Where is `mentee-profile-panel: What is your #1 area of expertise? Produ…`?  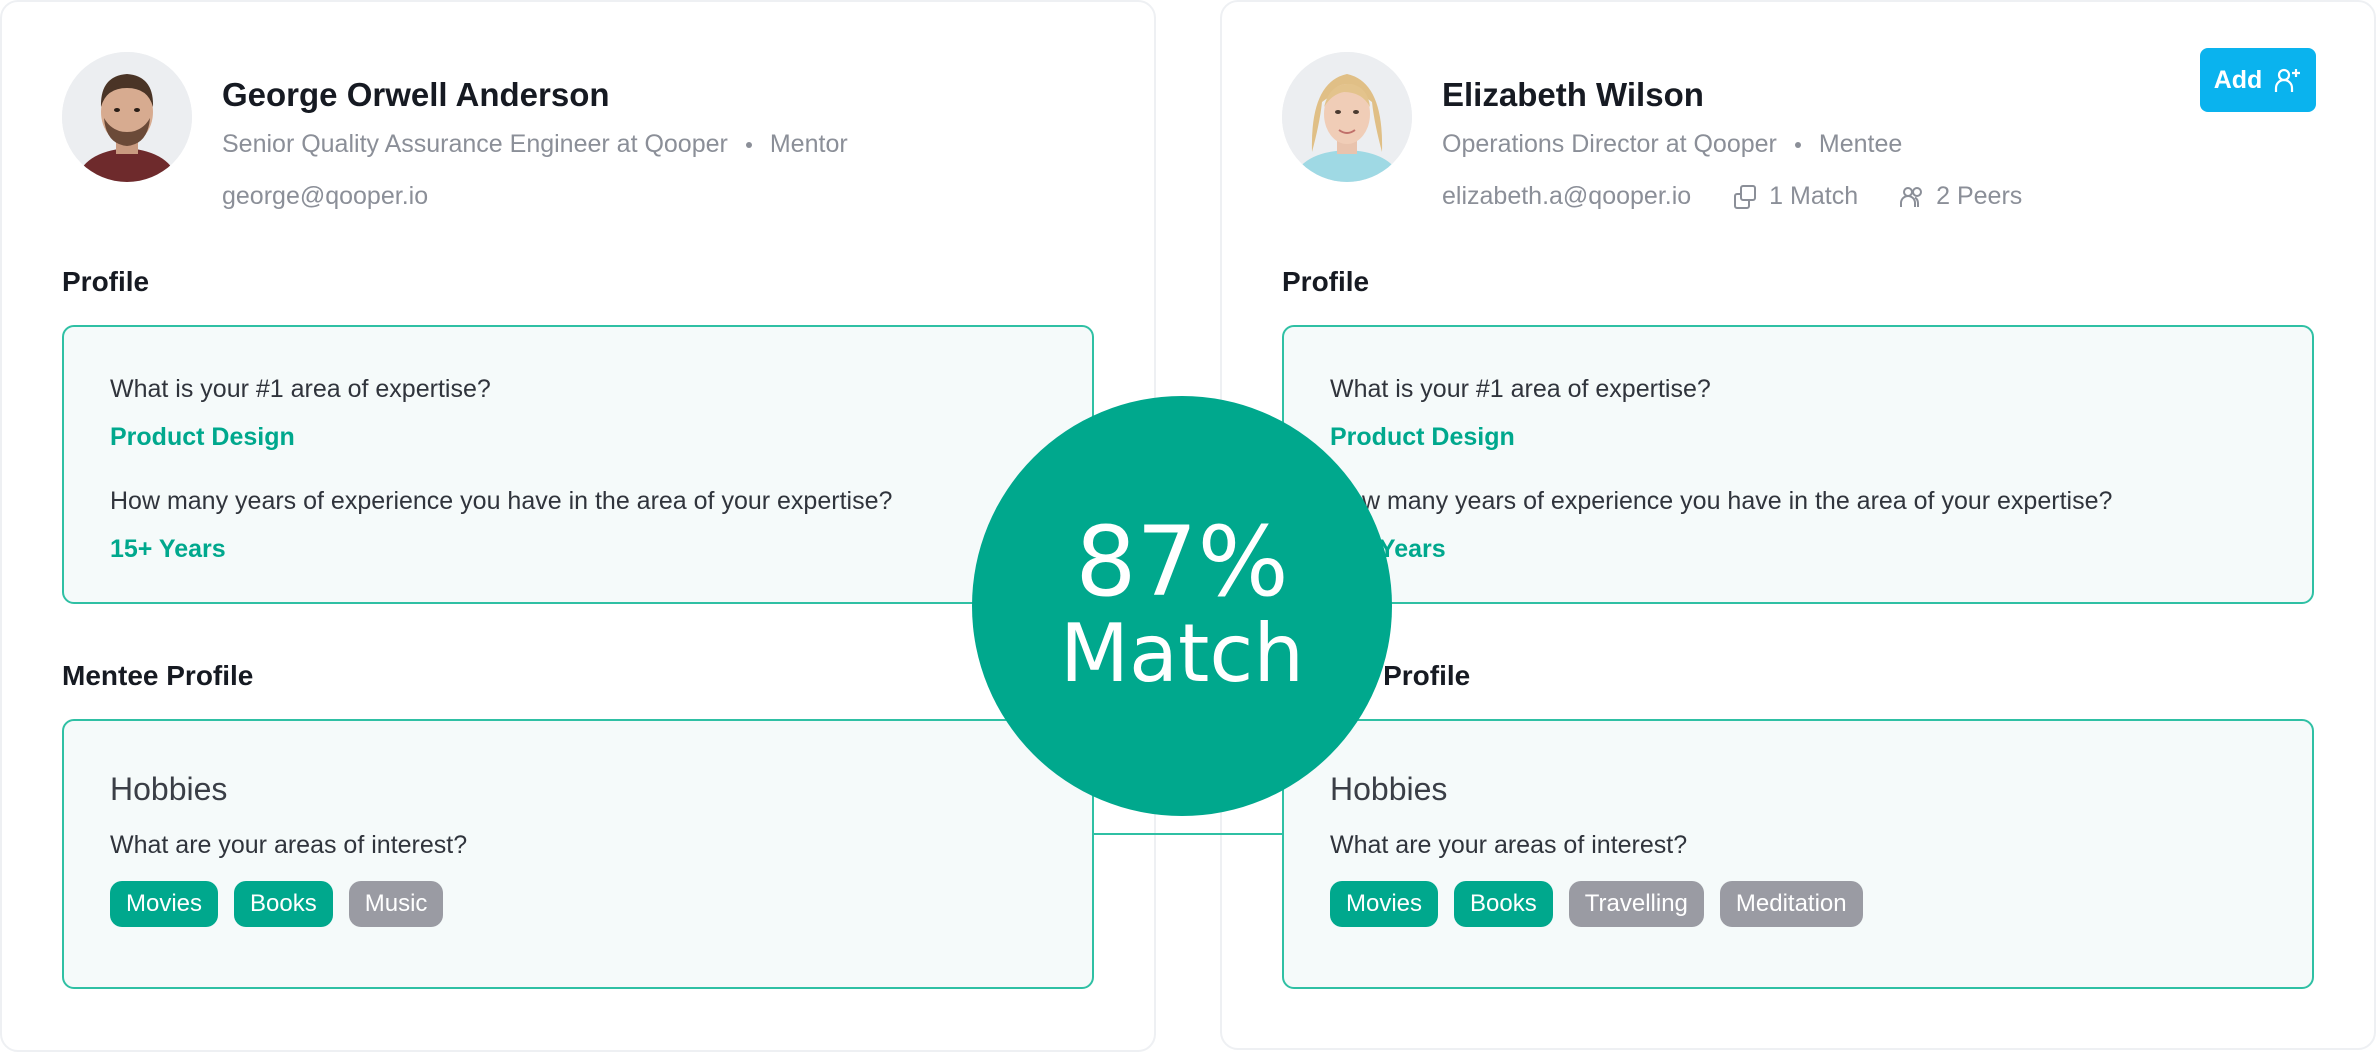
mentee-profile-panel: What is your #1 area of expertise? Produ… is located at coordinates (1798, 464).